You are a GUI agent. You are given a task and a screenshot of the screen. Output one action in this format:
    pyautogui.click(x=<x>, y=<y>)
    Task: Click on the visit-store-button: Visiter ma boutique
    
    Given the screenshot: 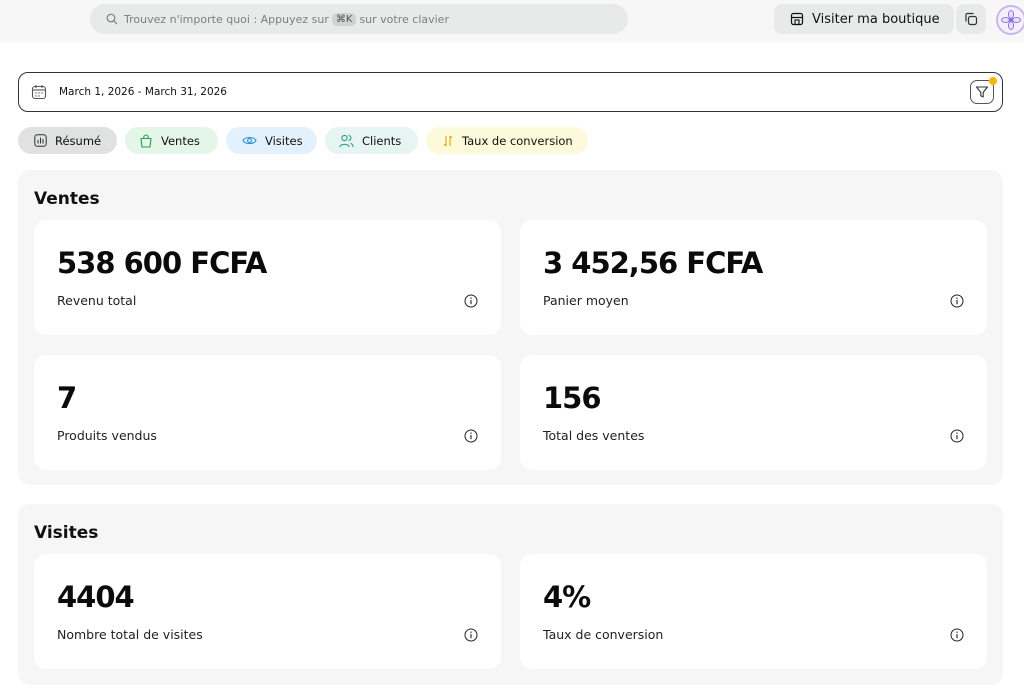 What is the action you would take?
    pyautogui.click(x=864, y=19)
    